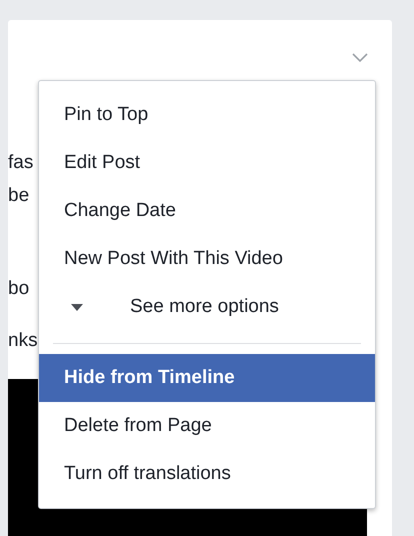 The height and width of the screenshot is (536, 414). What do you see at coordinates (207, 211) in the screenshot?
I see `menu-item: Change Date` at bounding box center [207, 211].